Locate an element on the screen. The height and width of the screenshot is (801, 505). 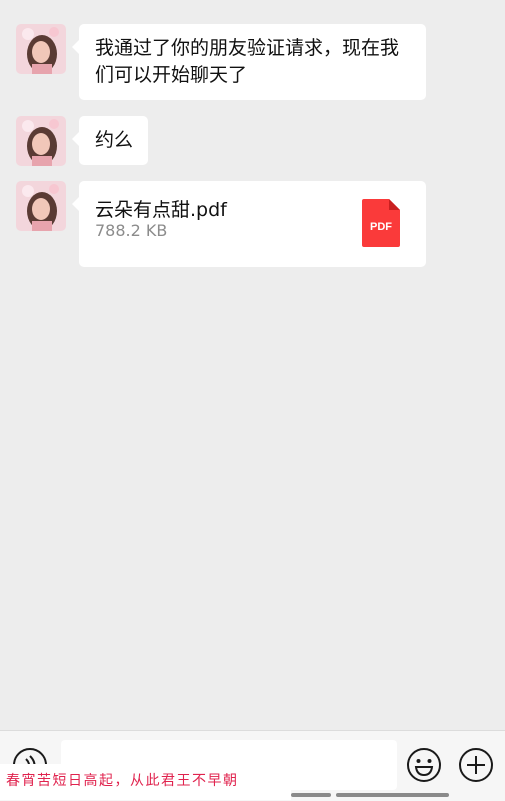
pdf-file-icon: PDF is located at coordinates (381, 223).